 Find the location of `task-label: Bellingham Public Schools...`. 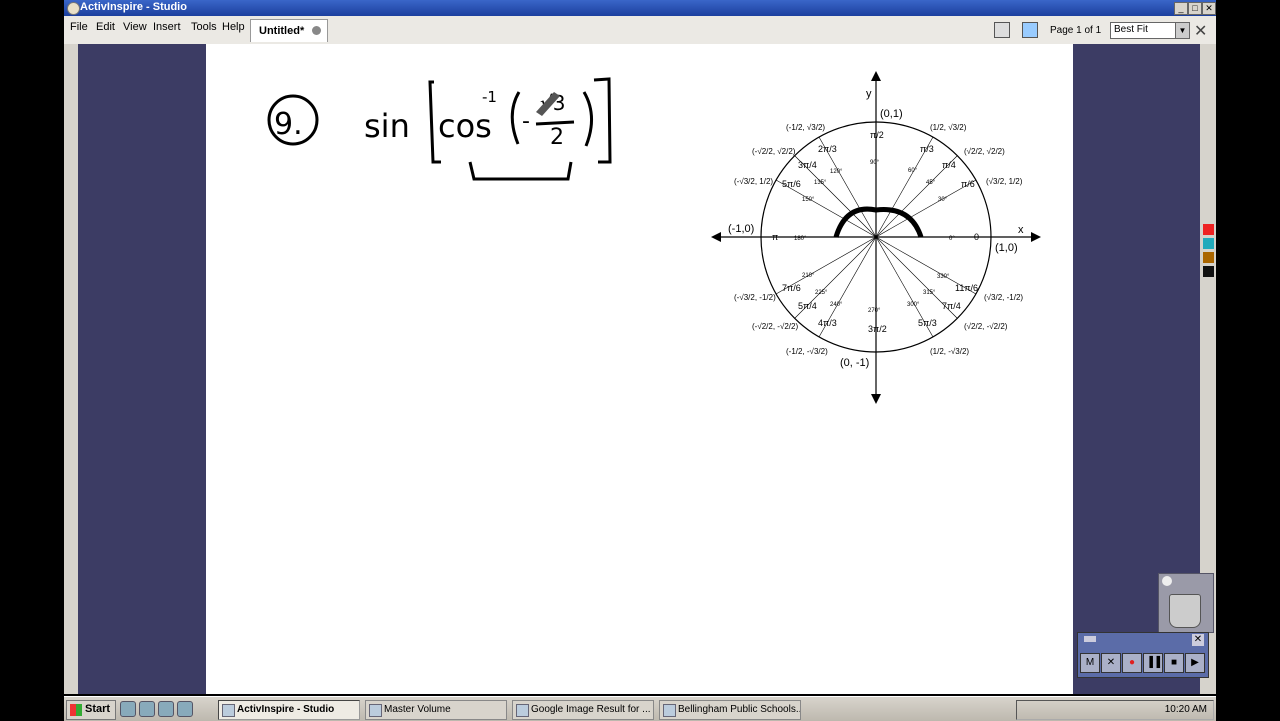

task-label: Bellingham Public Schools... is located at coordinates (739, 709).